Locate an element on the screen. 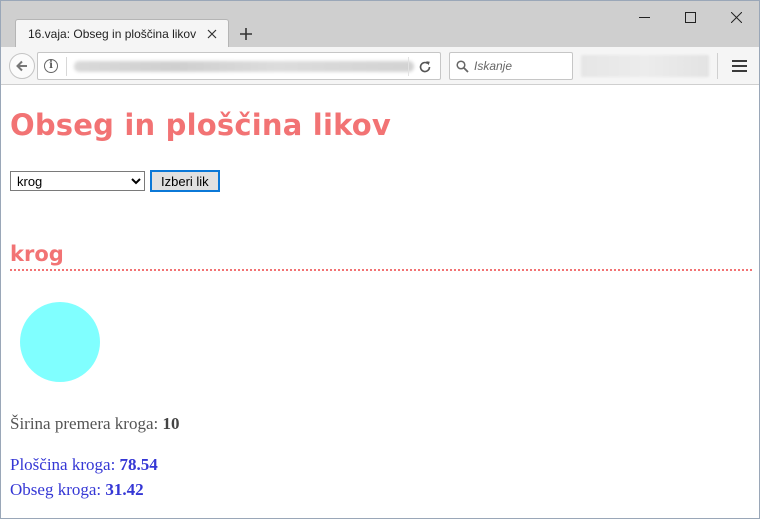 The image size is (760, 519). title-bar: 16.vaja: Obseg in ploščina likov is located at coordinates (380, 24).